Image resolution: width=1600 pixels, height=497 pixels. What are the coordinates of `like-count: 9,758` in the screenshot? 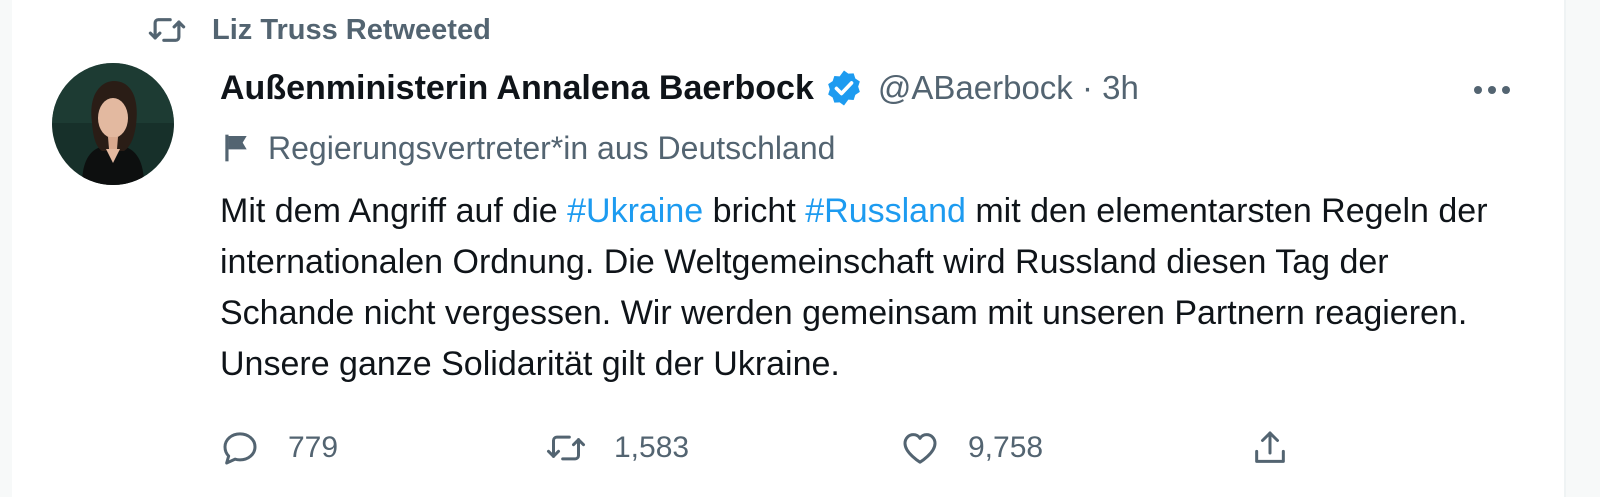 It's located at (1006, 447).